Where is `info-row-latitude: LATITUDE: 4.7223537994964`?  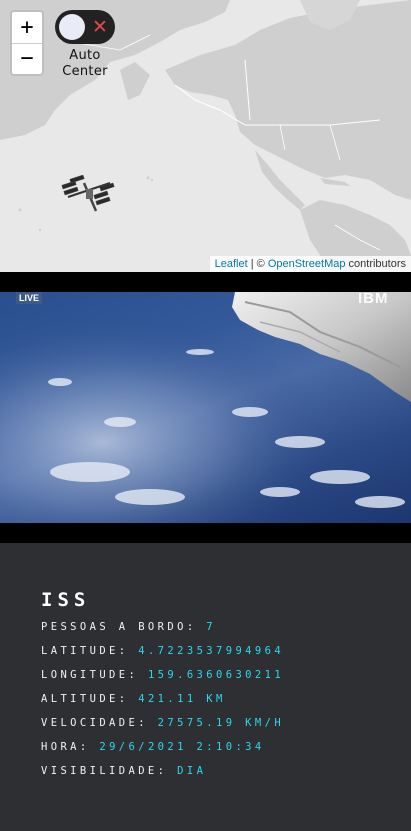 info-row-latitude: LATITUDE: 4.7223537994964 is located at coordinates (162, 651).